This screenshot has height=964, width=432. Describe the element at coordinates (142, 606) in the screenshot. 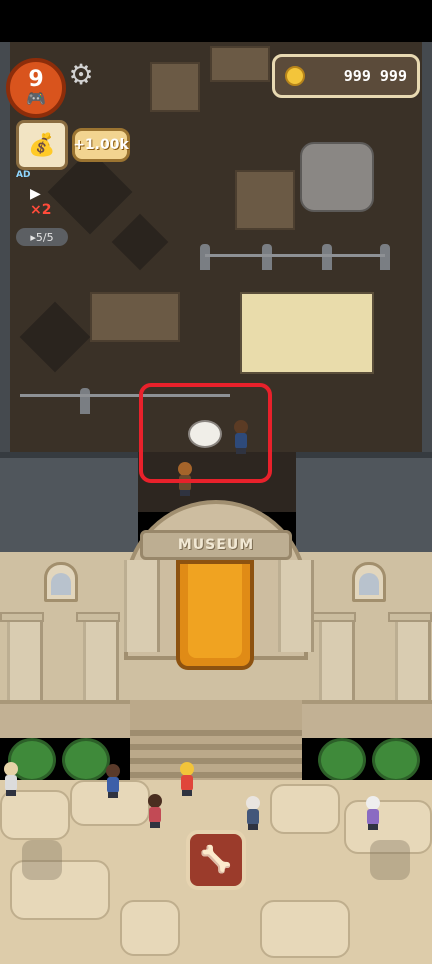

I see `arch-column-left` at that location.